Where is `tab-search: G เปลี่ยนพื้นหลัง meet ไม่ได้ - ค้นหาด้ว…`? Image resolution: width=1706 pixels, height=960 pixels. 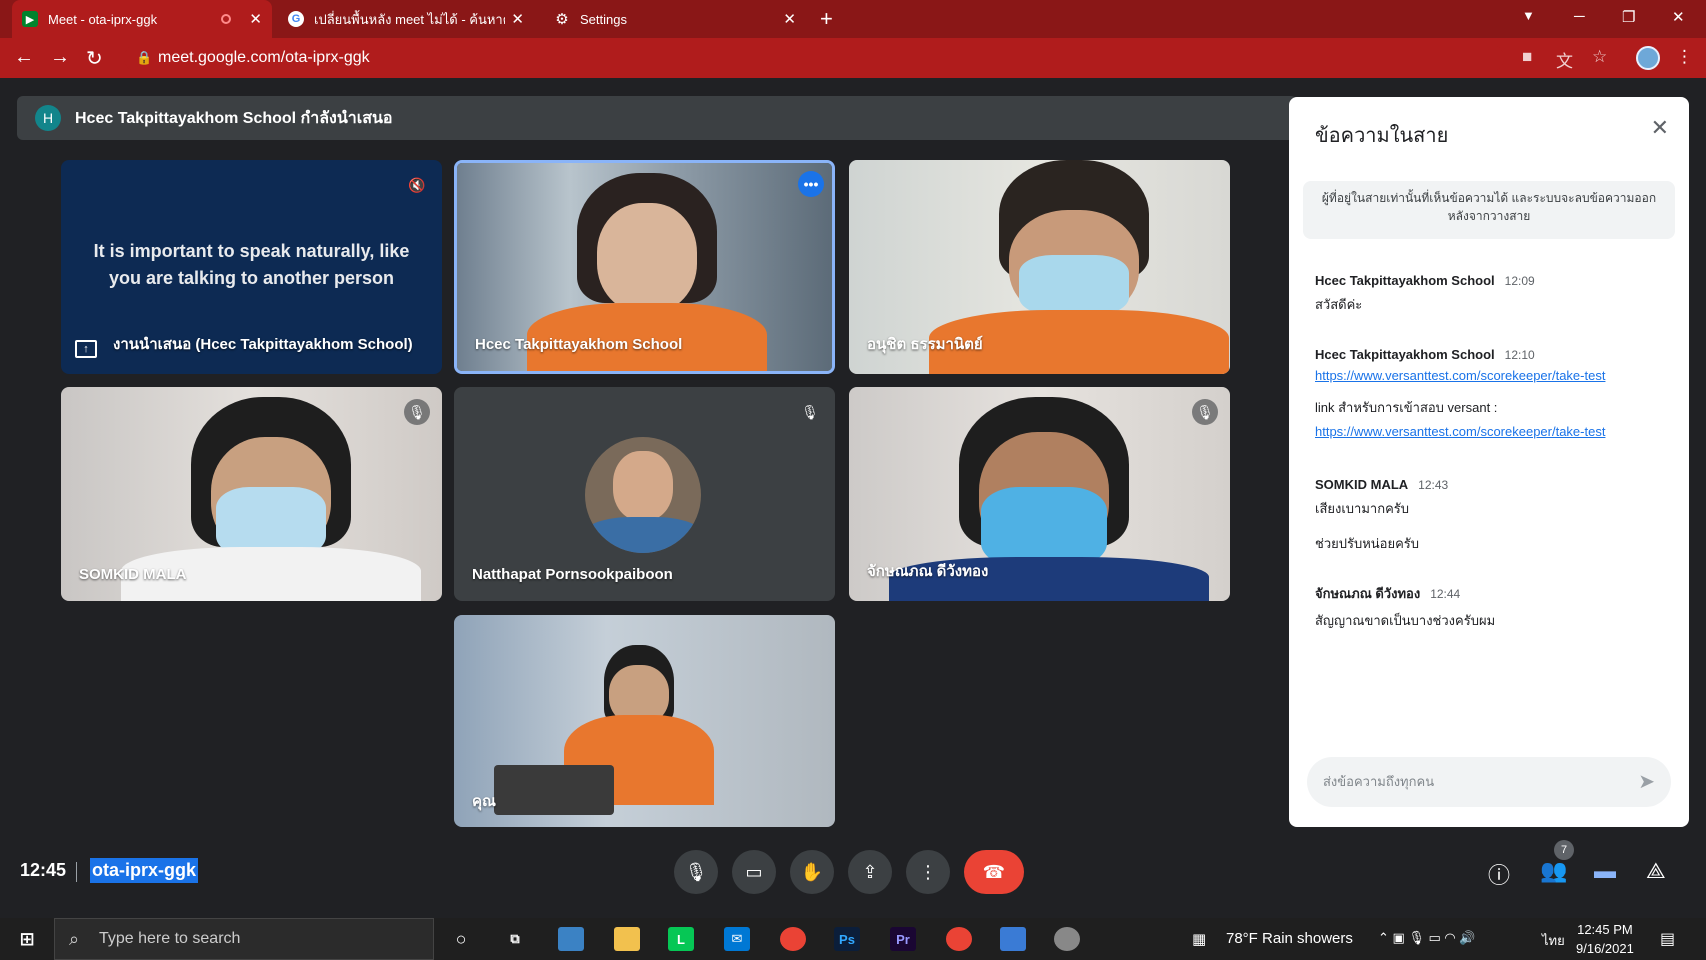 tab-search: G เปลี่ยนพื้นหลัง meet ไม่ได้ - ค้นหาด้ว… is located at coordinates (406, 19).